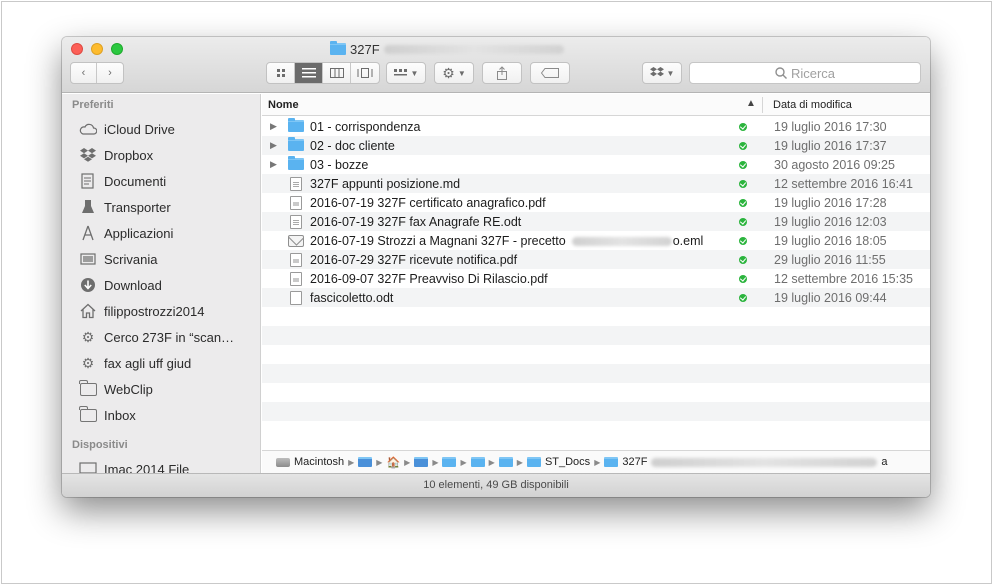 The image size is (993, 585). What do you see at coordinates (88, 285) in the screenshot?
I see `download-icon` at bounding box center [88, 285].